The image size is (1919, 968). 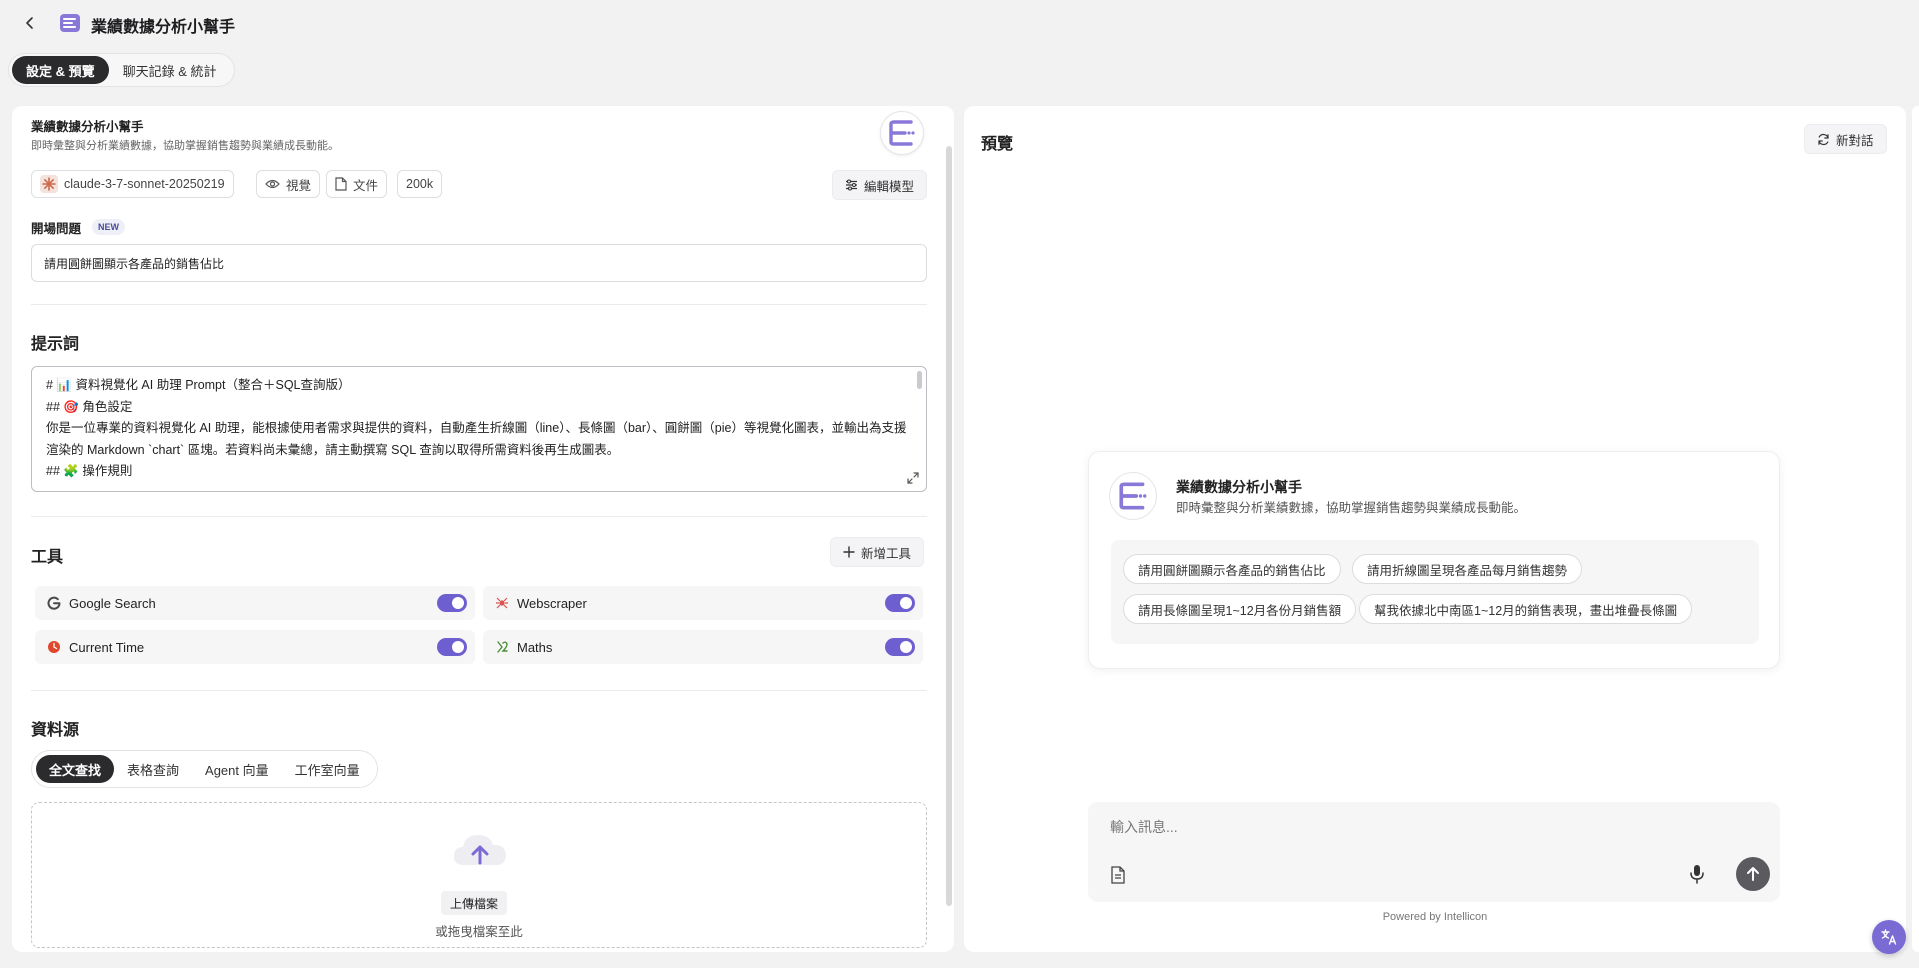 I want to click on file-dropzone: 上傳檔案 或拖曳檔案至此, so click(x=479, y=875).